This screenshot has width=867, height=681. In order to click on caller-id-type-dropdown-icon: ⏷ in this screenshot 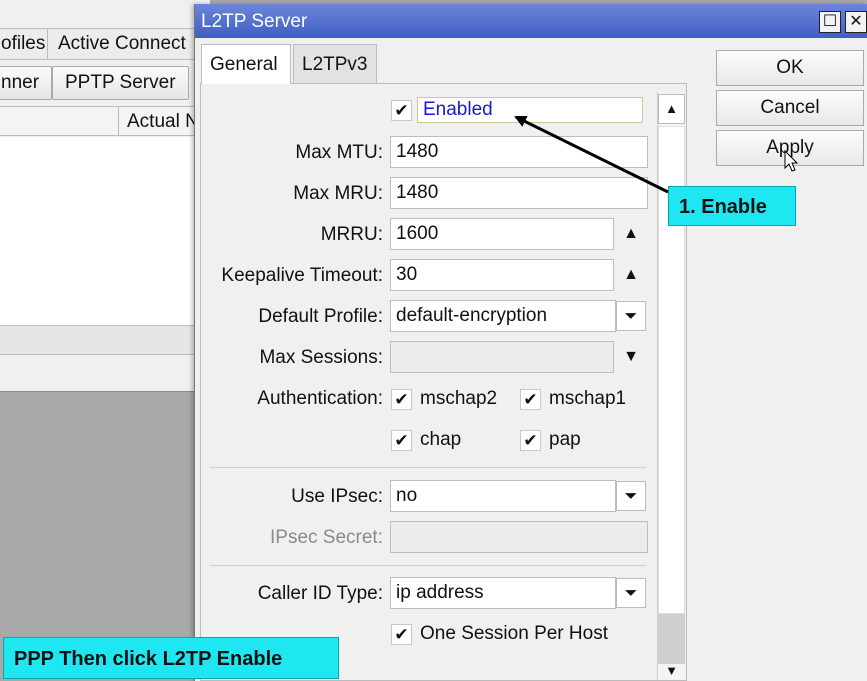, I will do `click(631, 593)`.